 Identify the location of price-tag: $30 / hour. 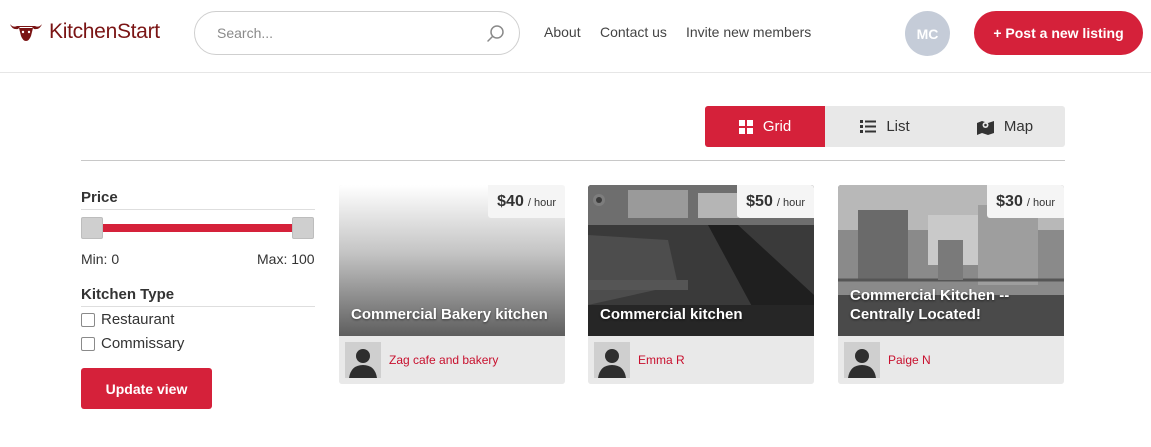
(1025, 201).